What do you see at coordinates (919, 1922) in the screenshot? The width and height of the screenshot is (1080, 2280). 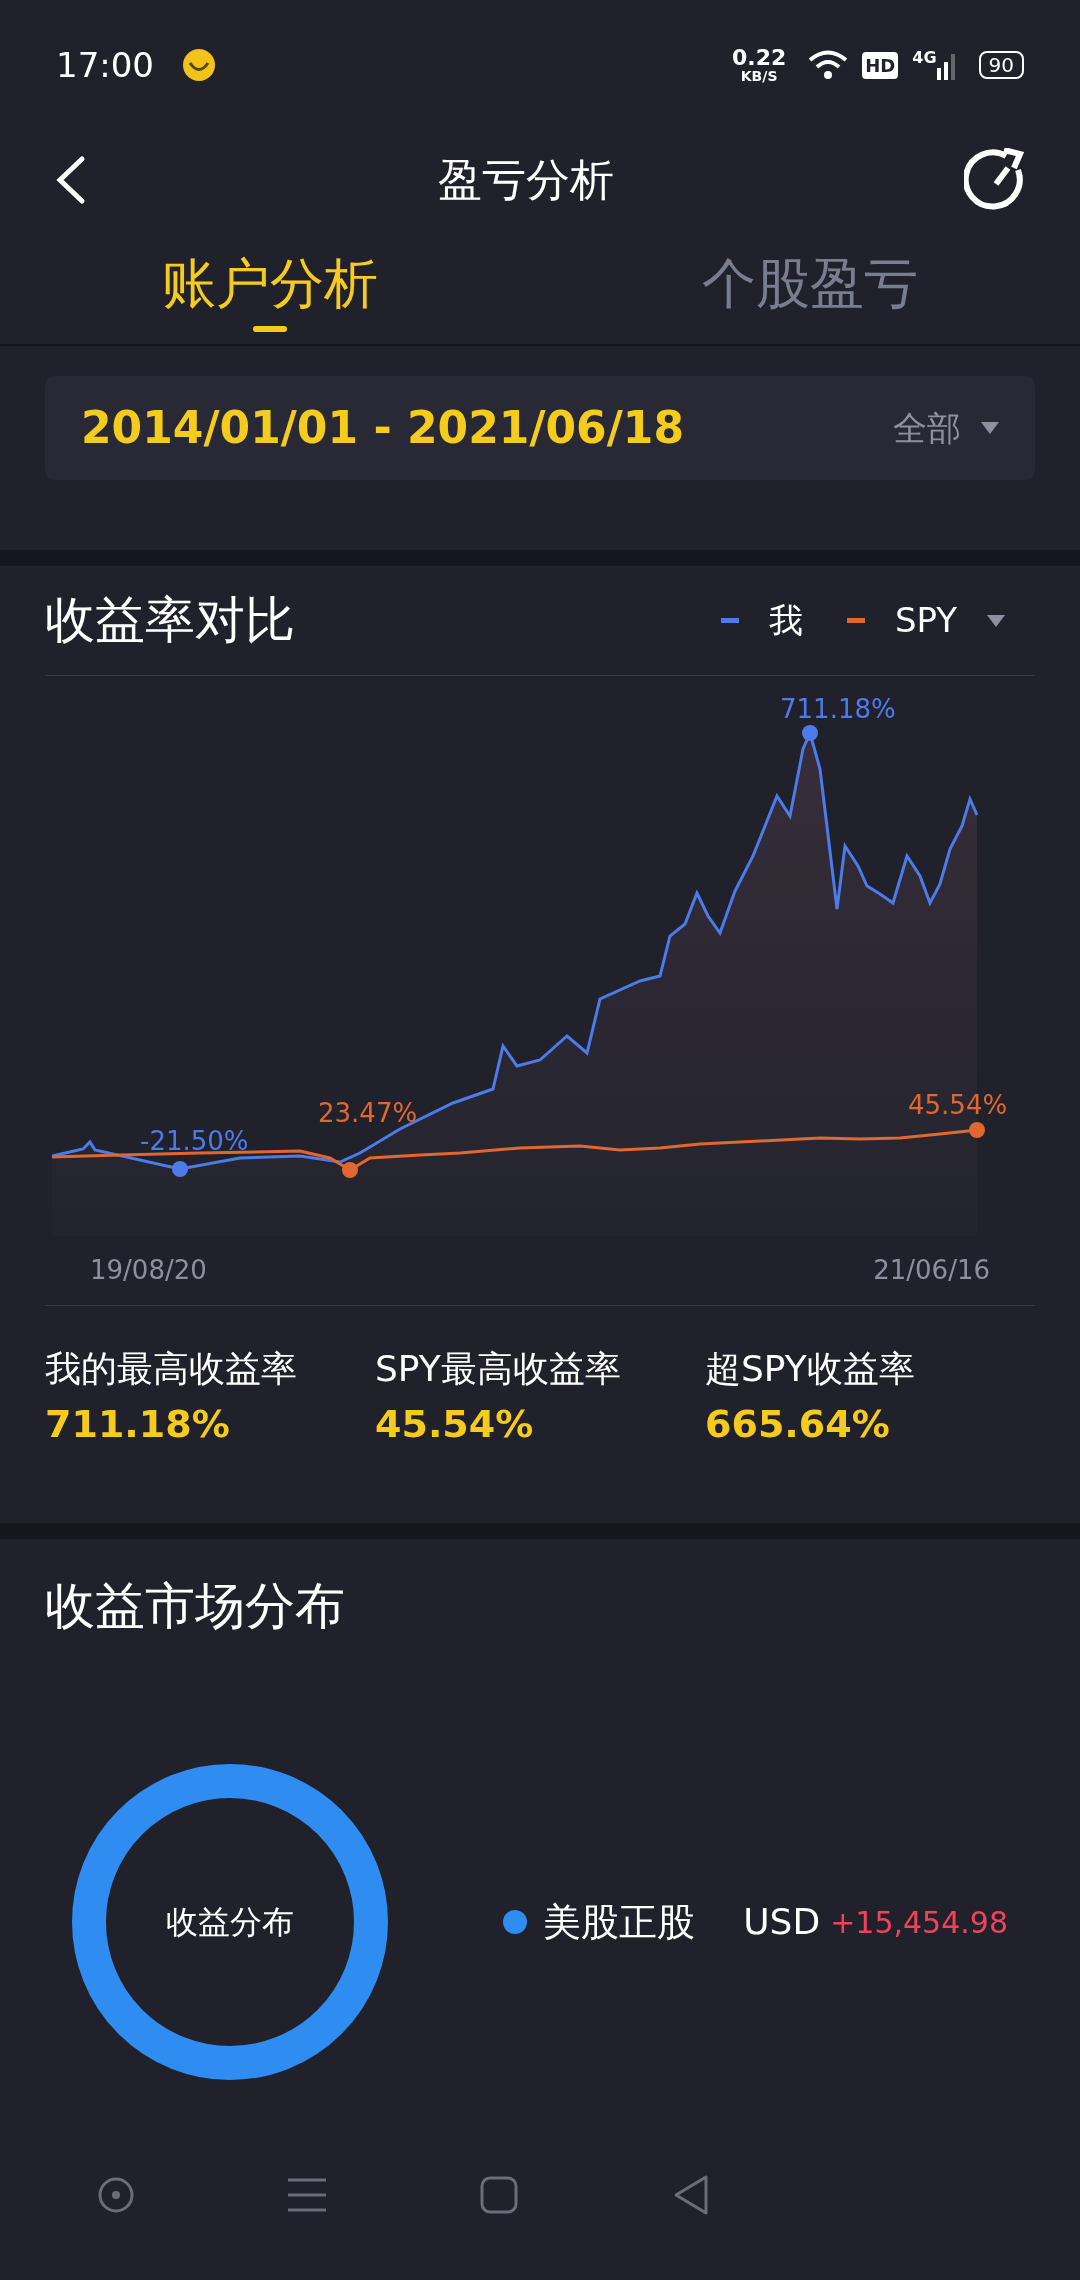 I see `profit-amount: +15,454.98` at bounding box center [919, 1922].